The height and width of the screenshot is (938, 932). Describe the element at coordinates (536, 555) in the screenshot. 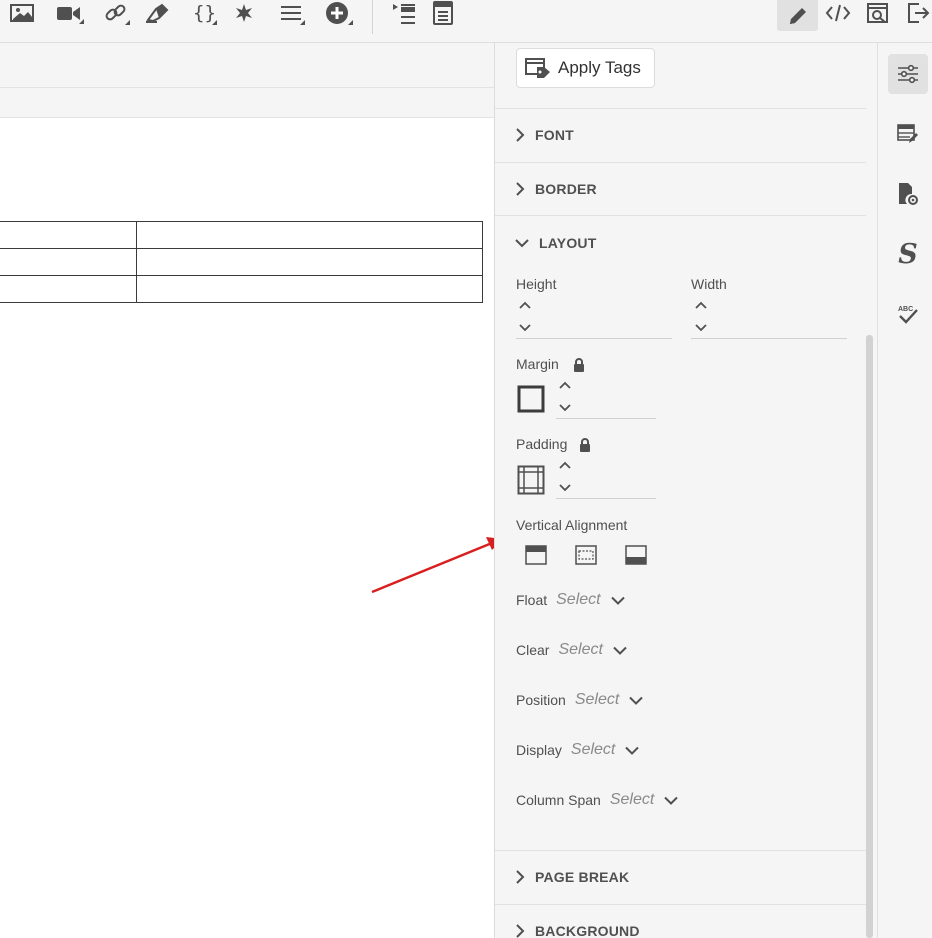

I see `align-top-icon` at that location.